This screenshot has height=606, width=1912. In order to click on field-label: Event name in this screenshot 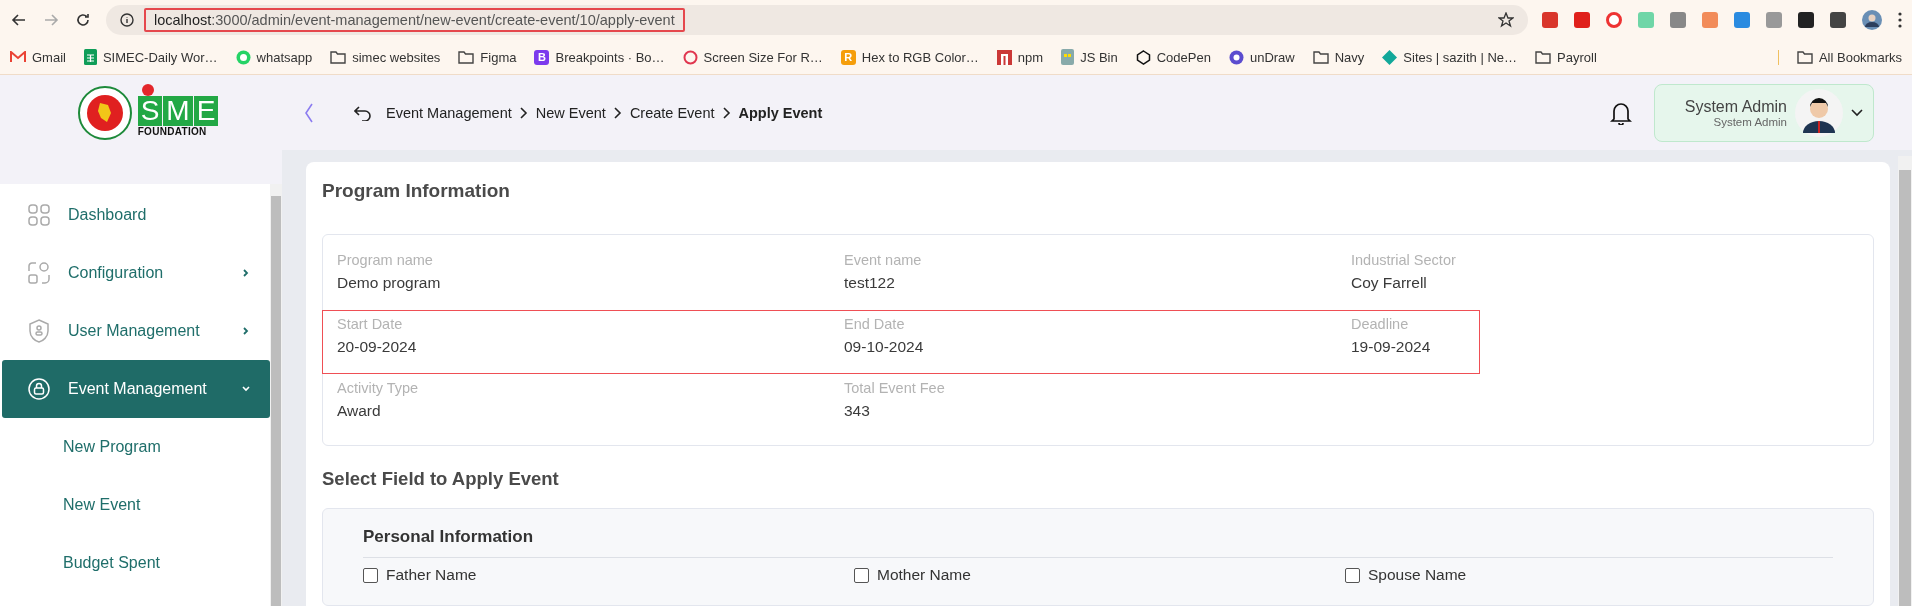, I will do `click(883, 260)`.